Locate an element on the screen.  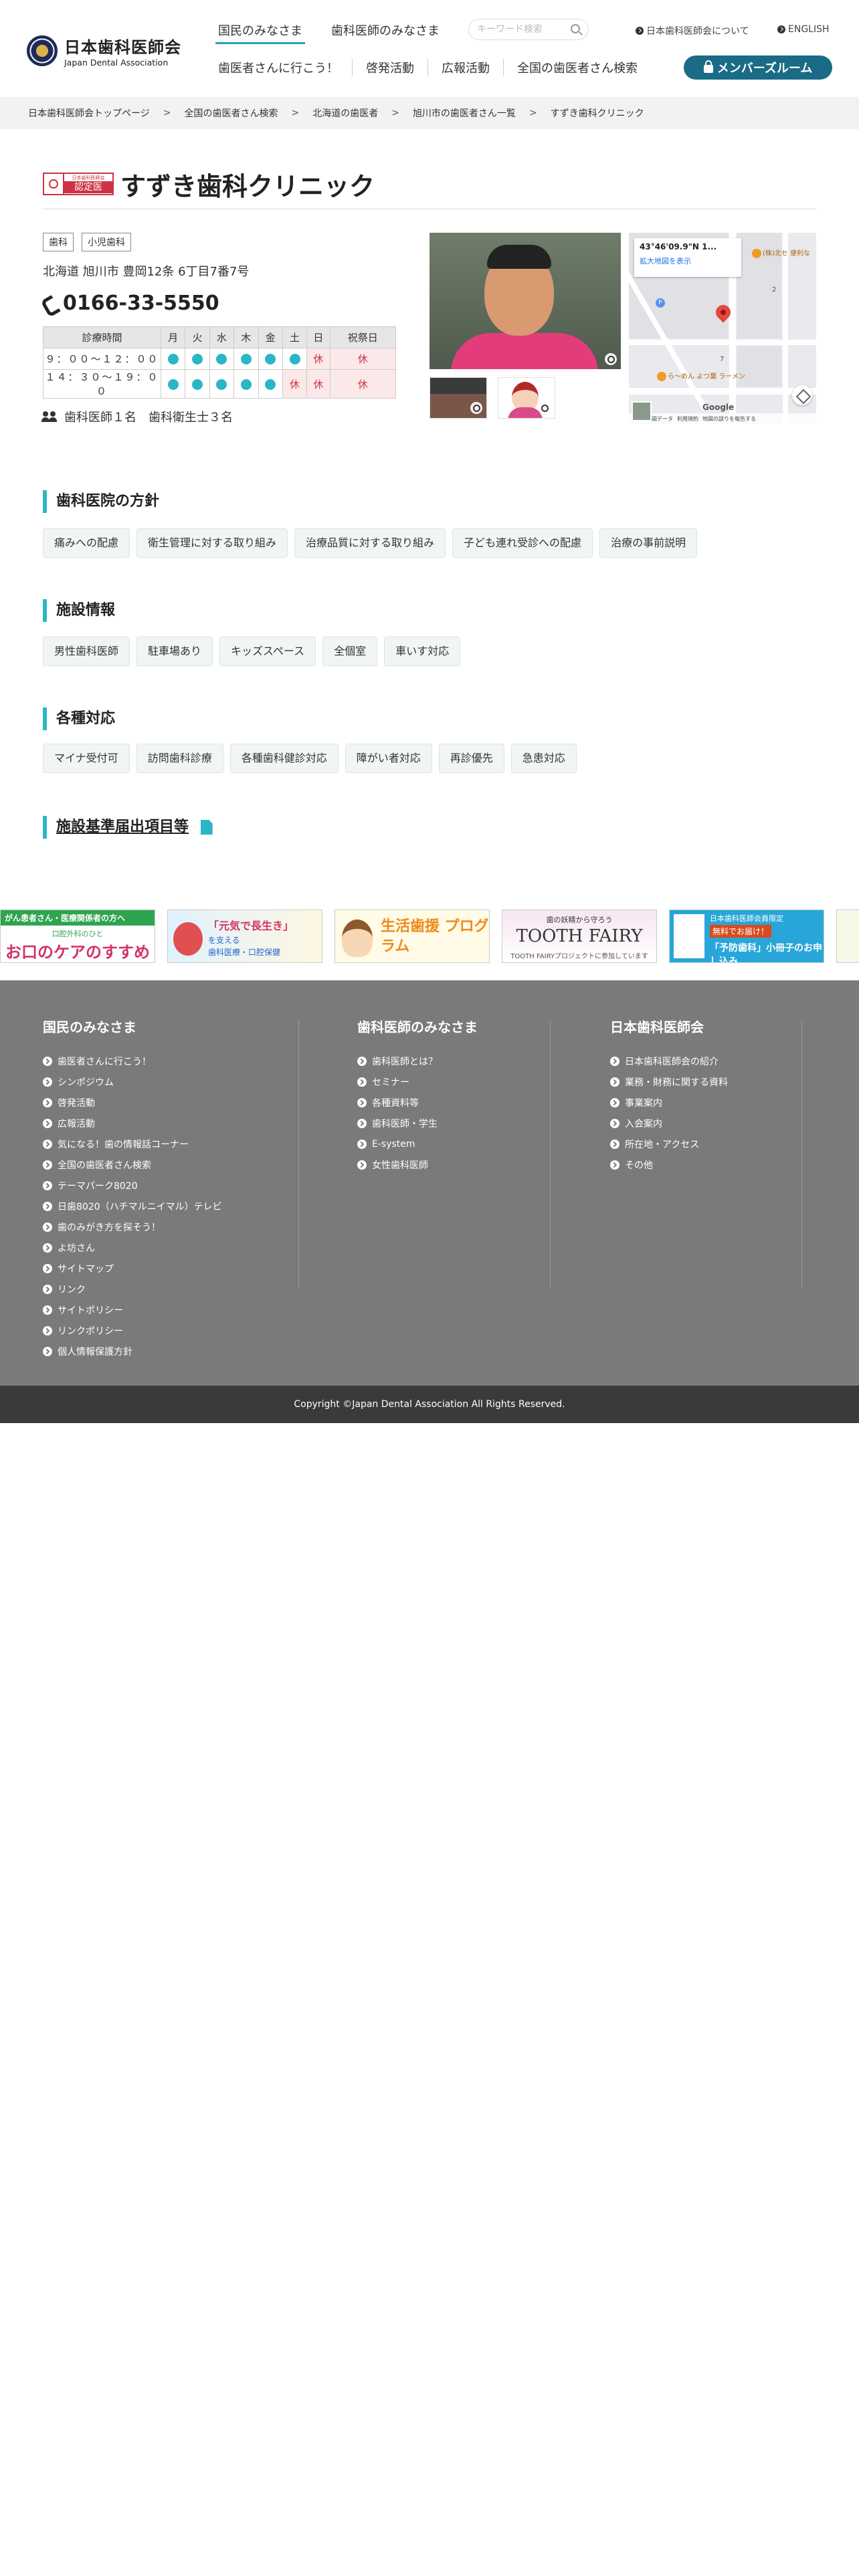
footer-link: 事業案内 is located at coordinates (734, 1102).